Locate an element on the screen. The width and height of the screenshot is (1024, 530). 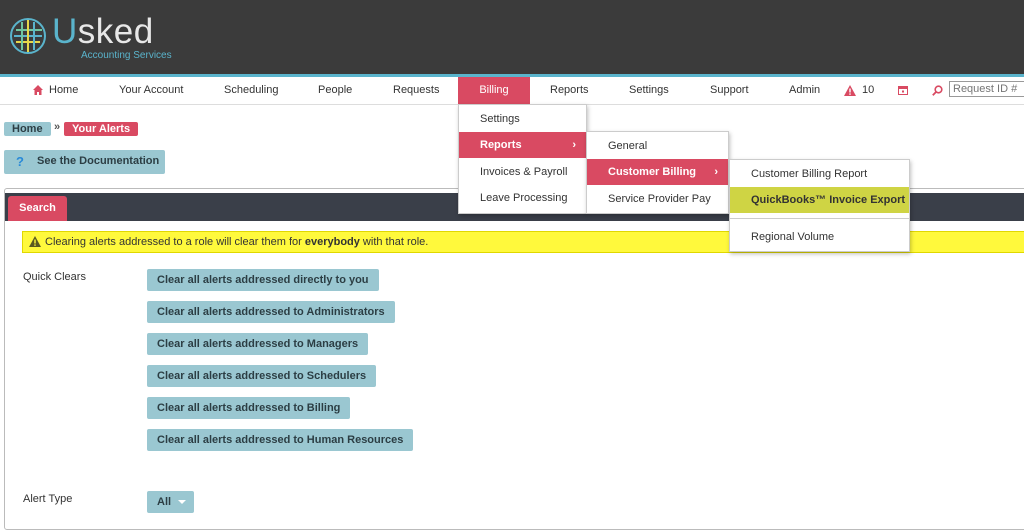
alert-type-label: Alert Type is located at coordinates (48, 499).